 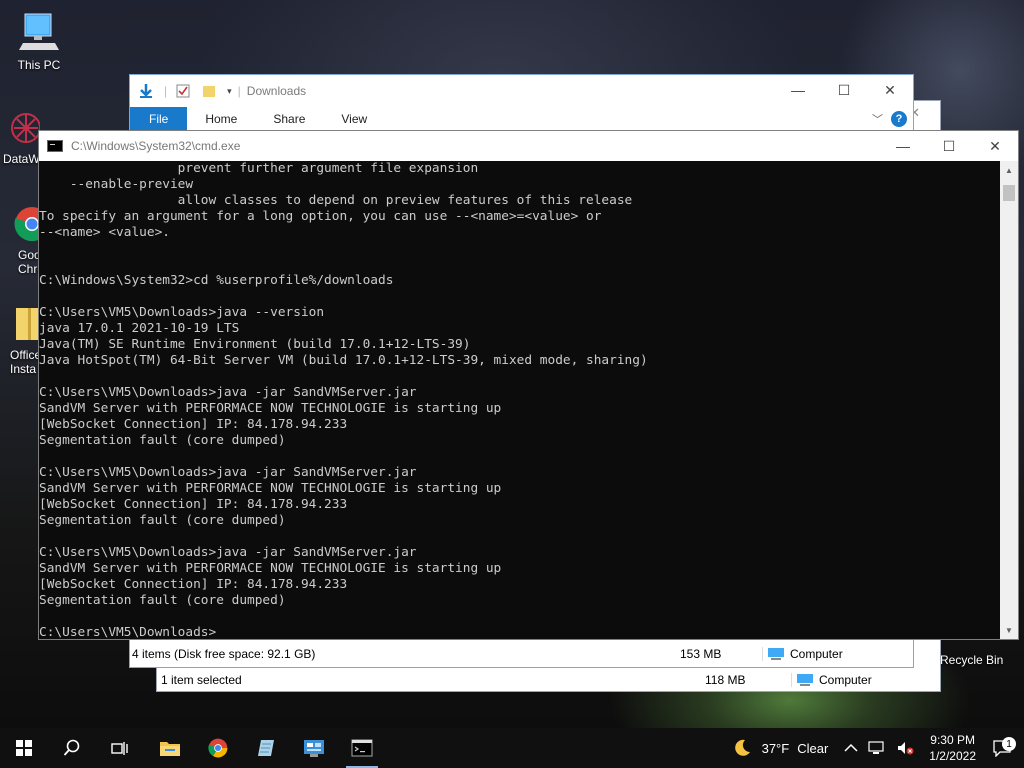 What do you see at coordinates (159, 119) in the screenshot?
I see `tab-file: File` at bounding box center [159, 119].